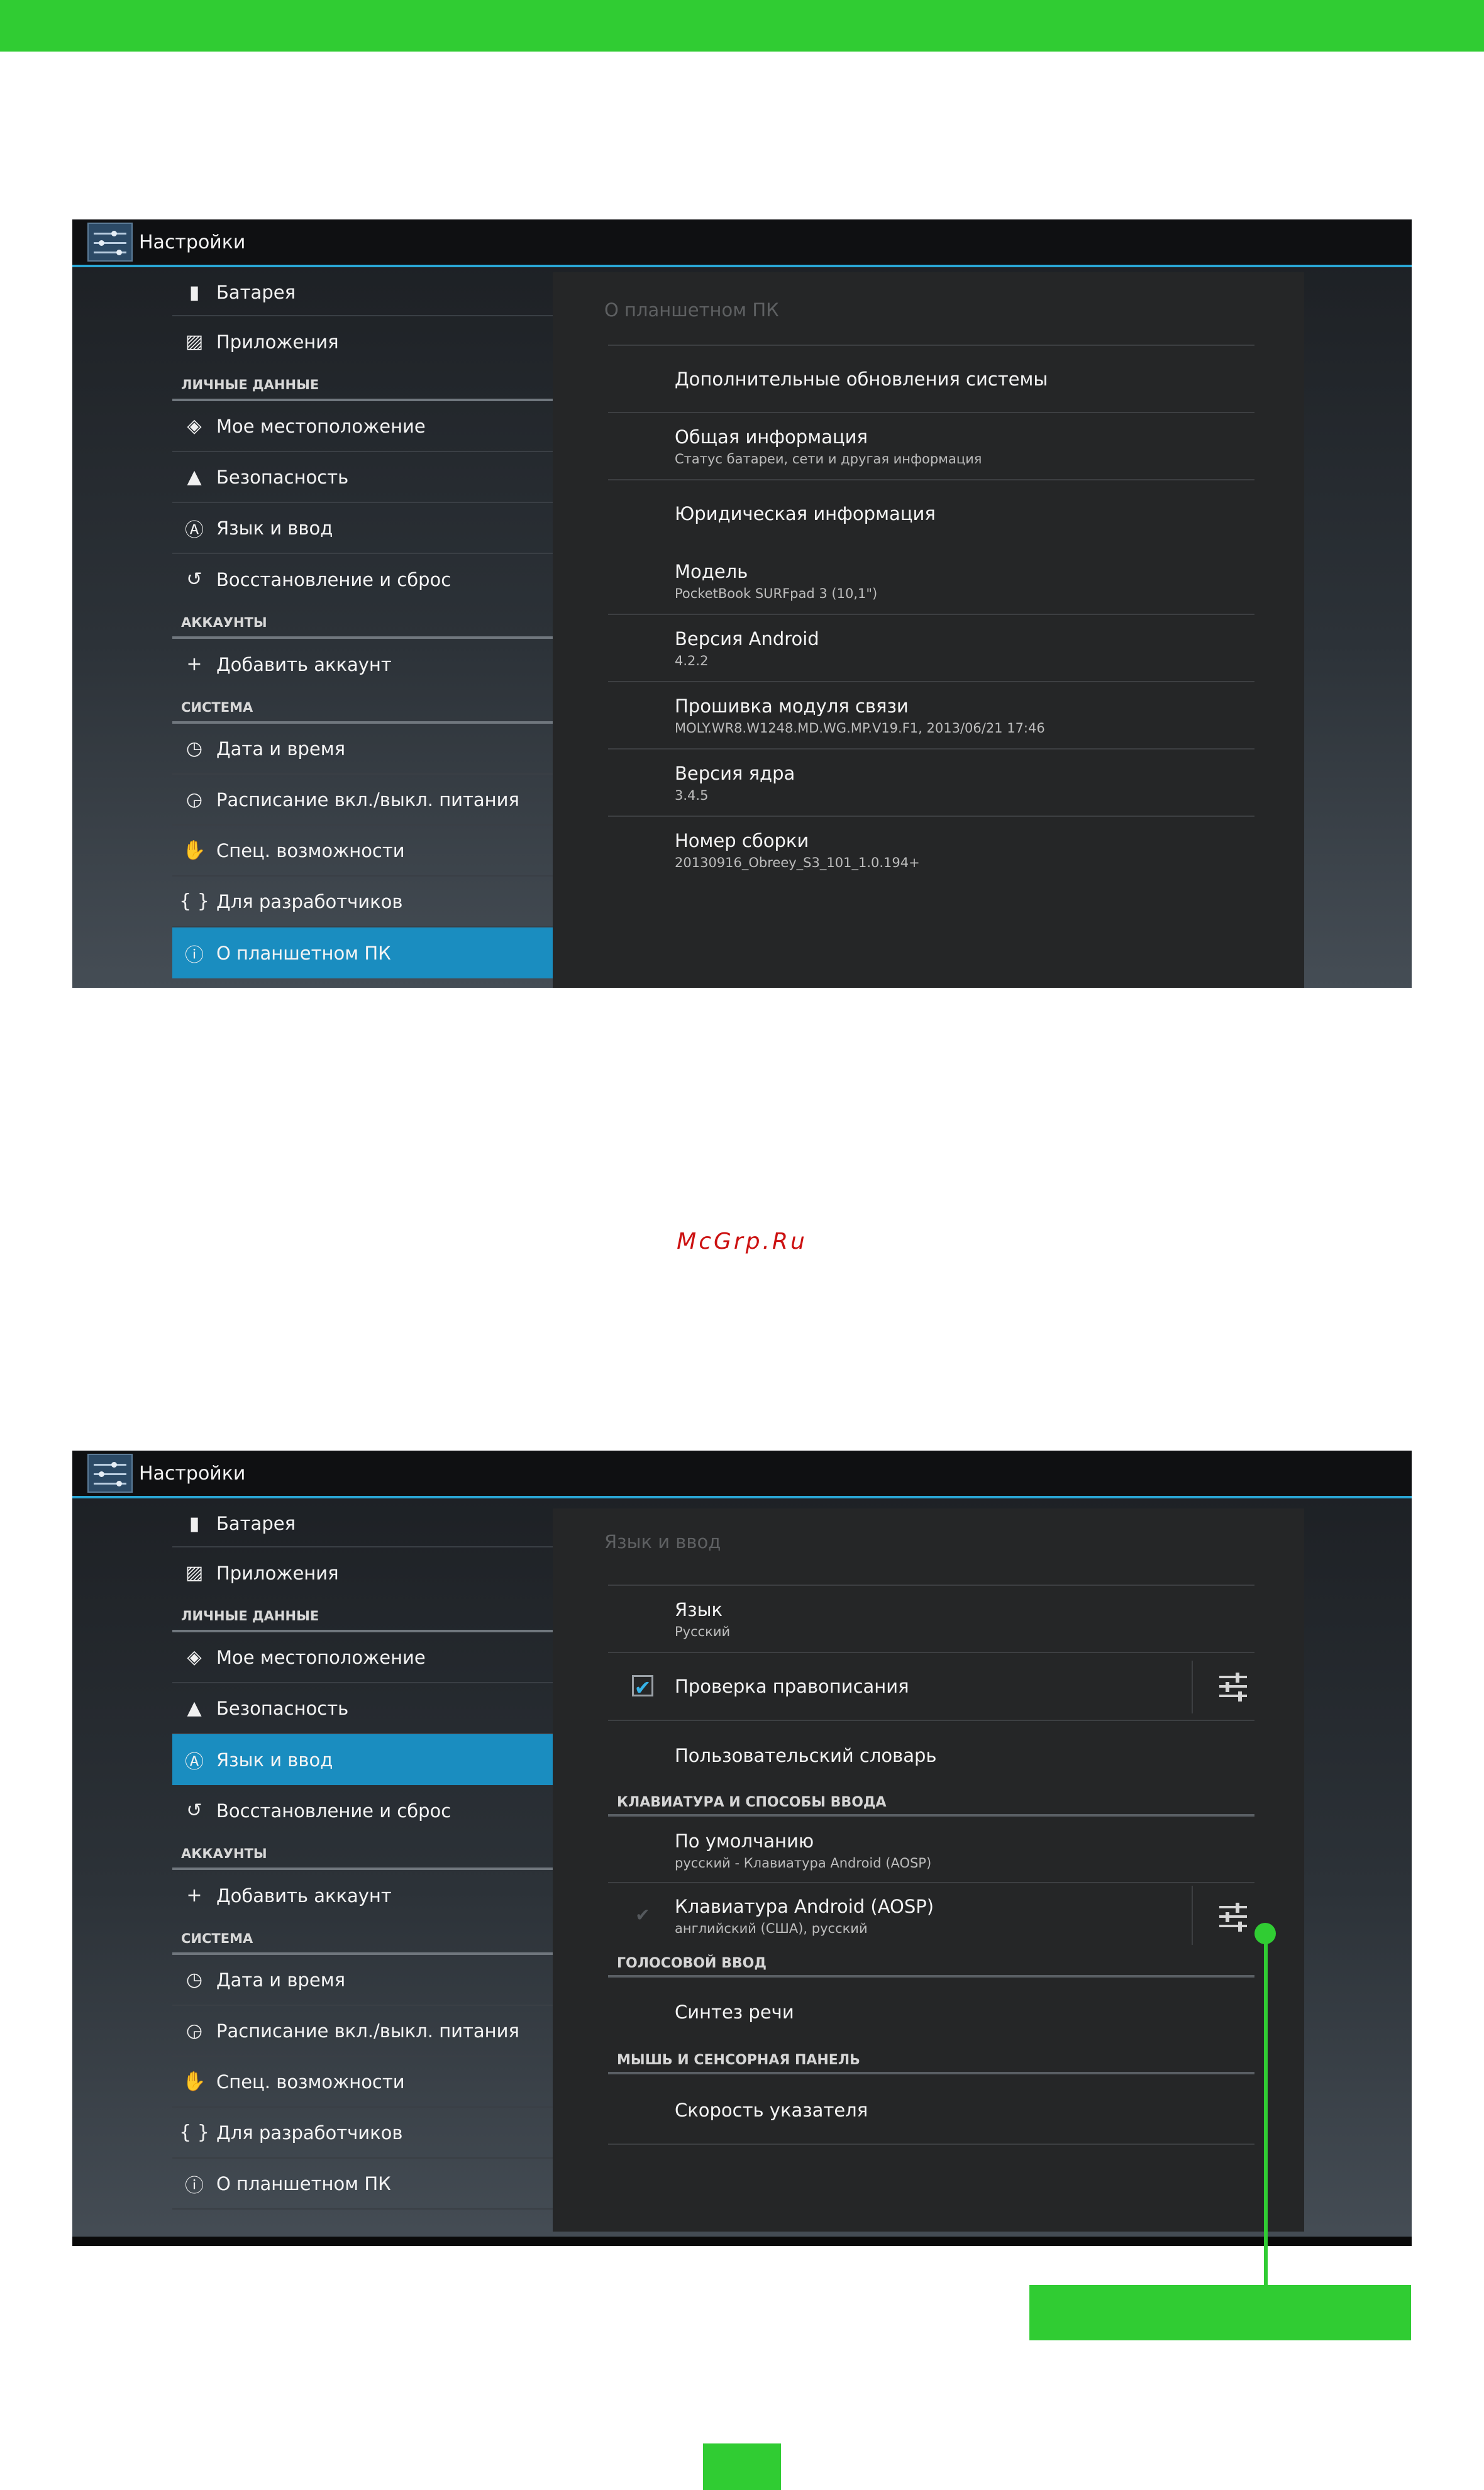 This screenshot has height=2490, width=1484. I want to click on system-nav-bar, so click(742, 2241).